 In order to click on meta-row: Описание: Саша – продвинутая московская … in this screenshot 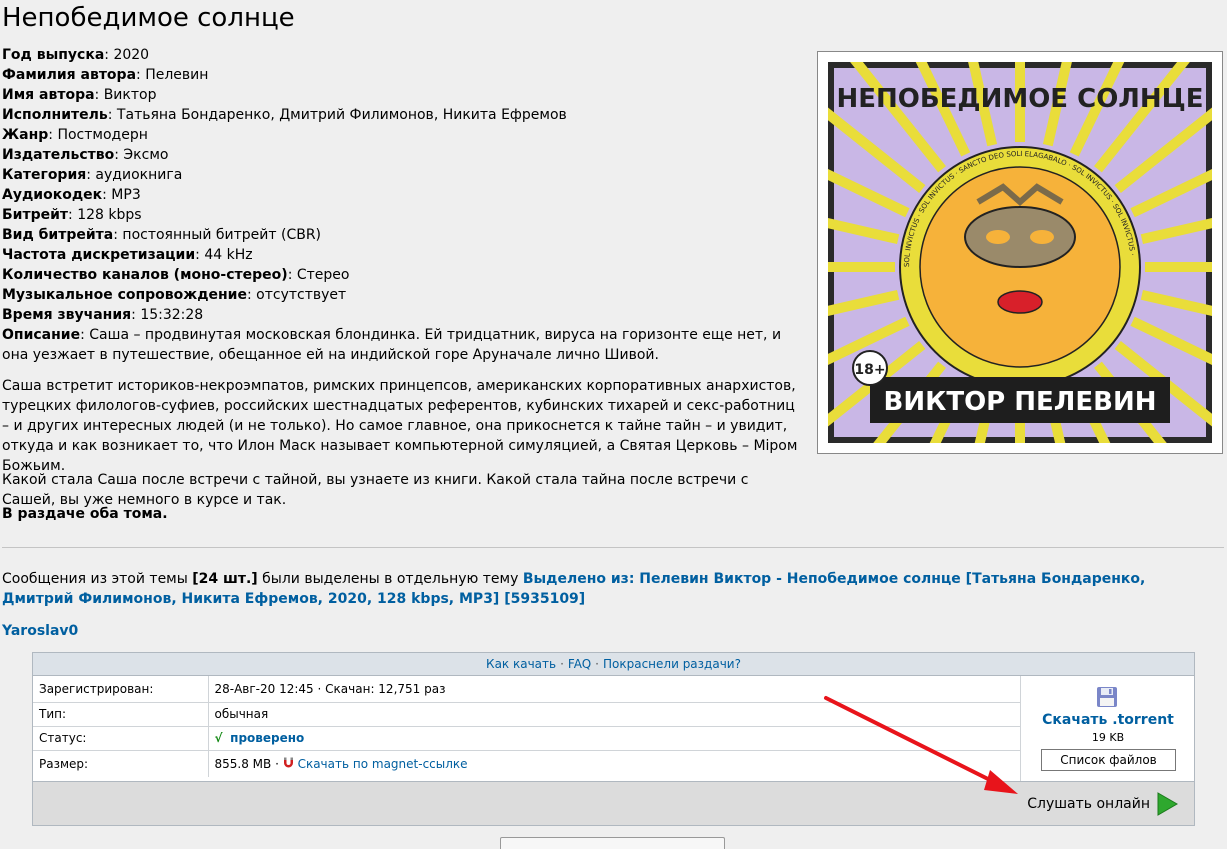, I will do `click(402, 345)`.